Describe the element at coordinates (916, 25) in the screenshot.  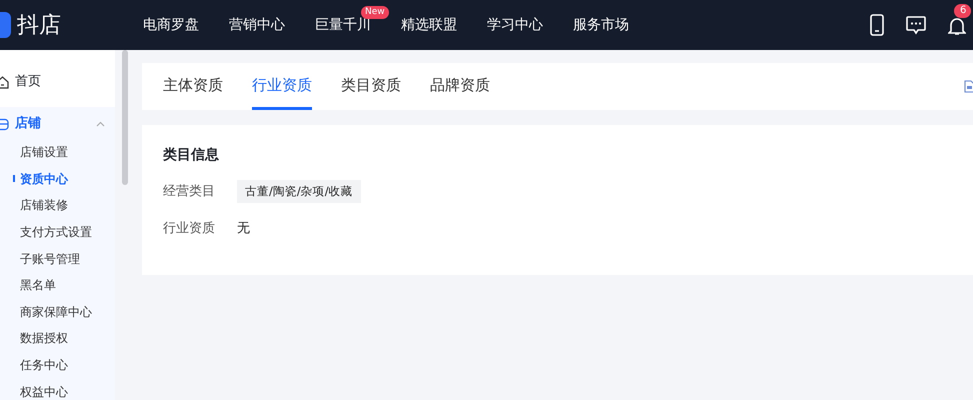
I see `message-icon` at that location.